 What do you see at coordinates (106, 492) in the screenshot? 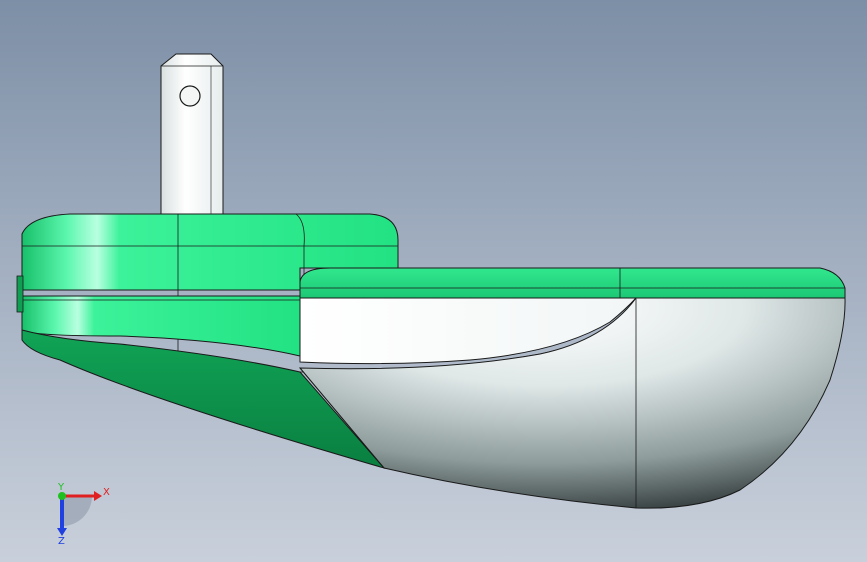
I see `x-axis-label: X` at bounding box center [106, 492].